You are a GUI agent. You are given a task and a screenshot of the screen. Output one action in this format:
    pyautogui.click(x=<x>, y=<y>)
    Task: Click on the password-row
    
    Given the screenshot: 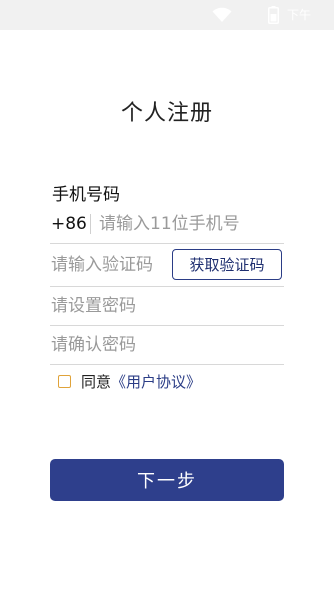 What is the action you would take?
    pyautogui.click(x=167, y=306)
    